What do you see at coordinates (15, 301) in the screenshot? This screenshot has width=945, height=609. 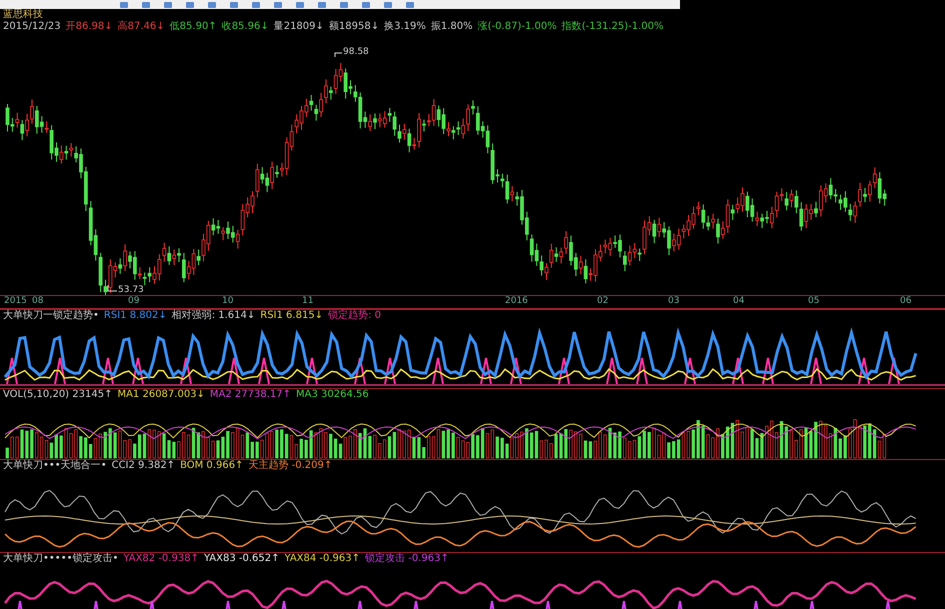 I see `date-label: 2015` at bounding box center [15, 301].